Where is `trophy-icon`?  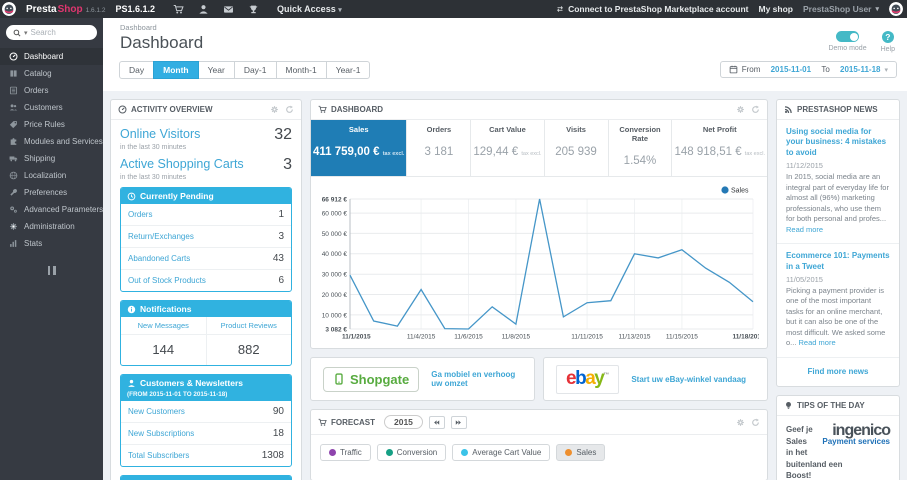 trophy-icon is located at coordinates (253, 9).